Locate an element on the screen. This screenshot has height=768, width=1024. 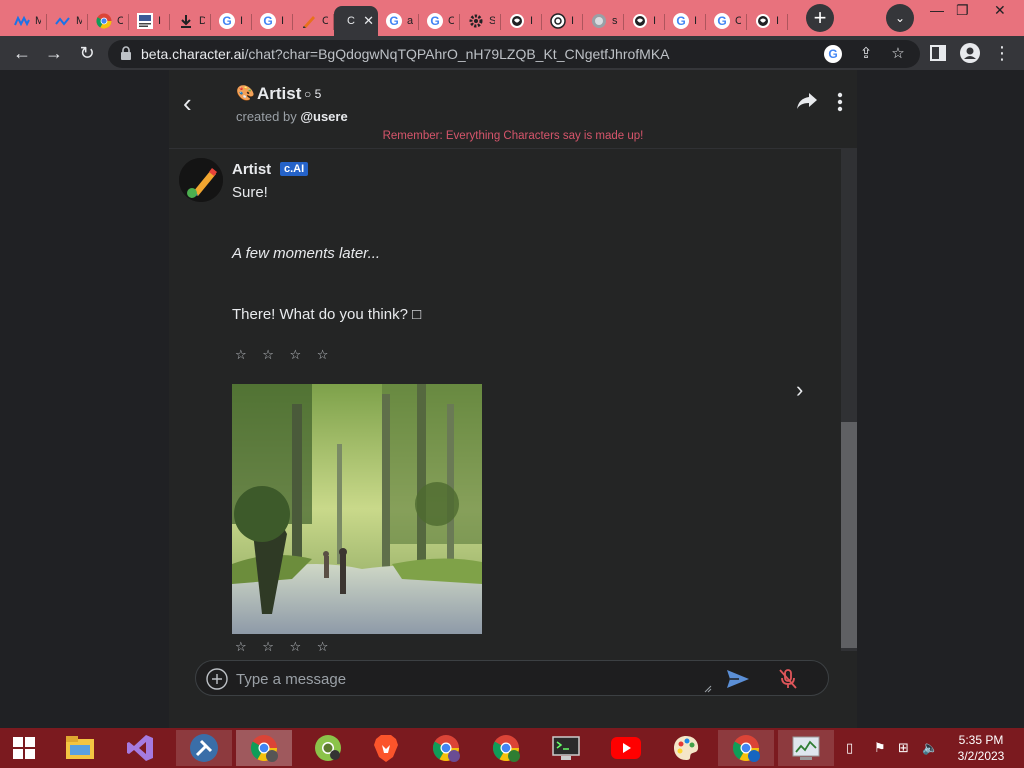
notification-flag-icon: ⚑ is located at coordinates (880, 748).